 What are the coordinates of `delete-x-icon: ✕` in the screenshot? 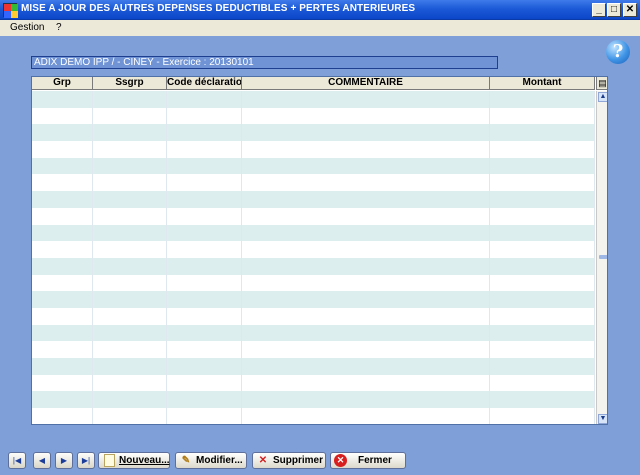 It's located at (263, 460).